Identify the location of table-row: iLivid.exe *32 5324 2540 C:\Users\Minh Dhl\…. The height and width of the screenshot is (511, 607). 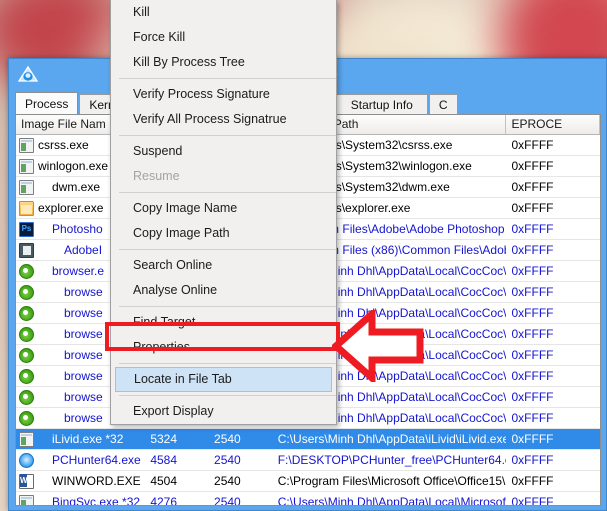
(308, 439).